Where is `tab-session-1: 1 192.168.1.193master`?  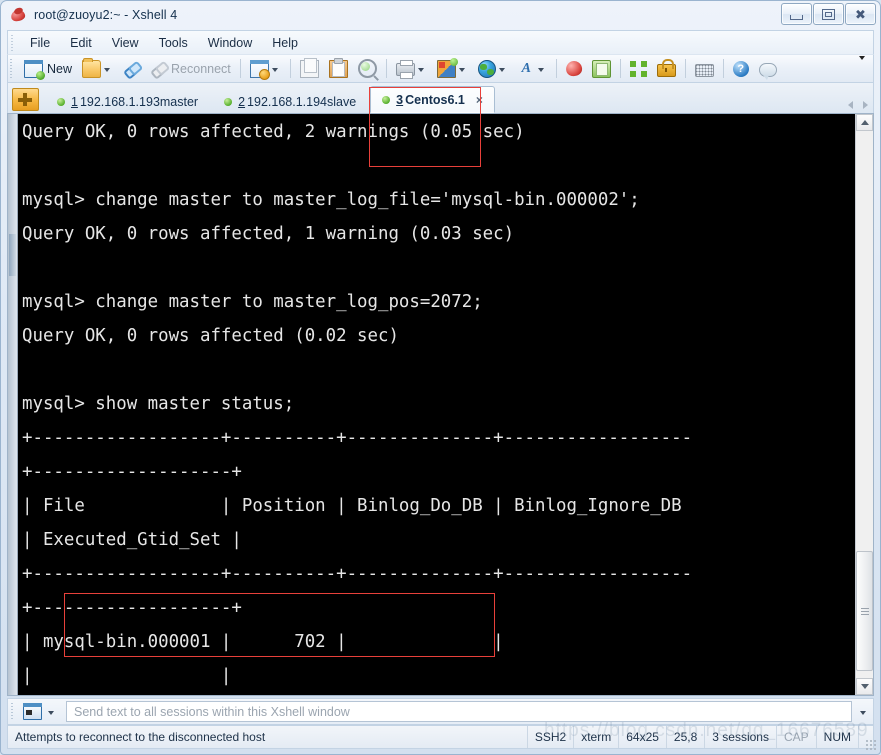 tab-session-1: 1 192.168.1.193master is located at coordinates (127, 101).